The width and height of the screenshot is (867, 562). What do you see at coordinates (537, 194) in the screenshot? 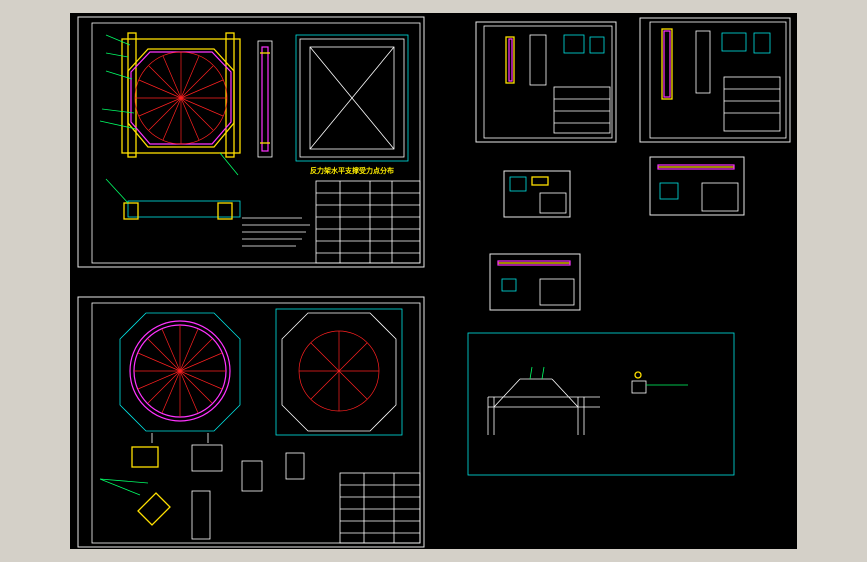
I see `detail-sheet-c` at bounding box center [537, 194].